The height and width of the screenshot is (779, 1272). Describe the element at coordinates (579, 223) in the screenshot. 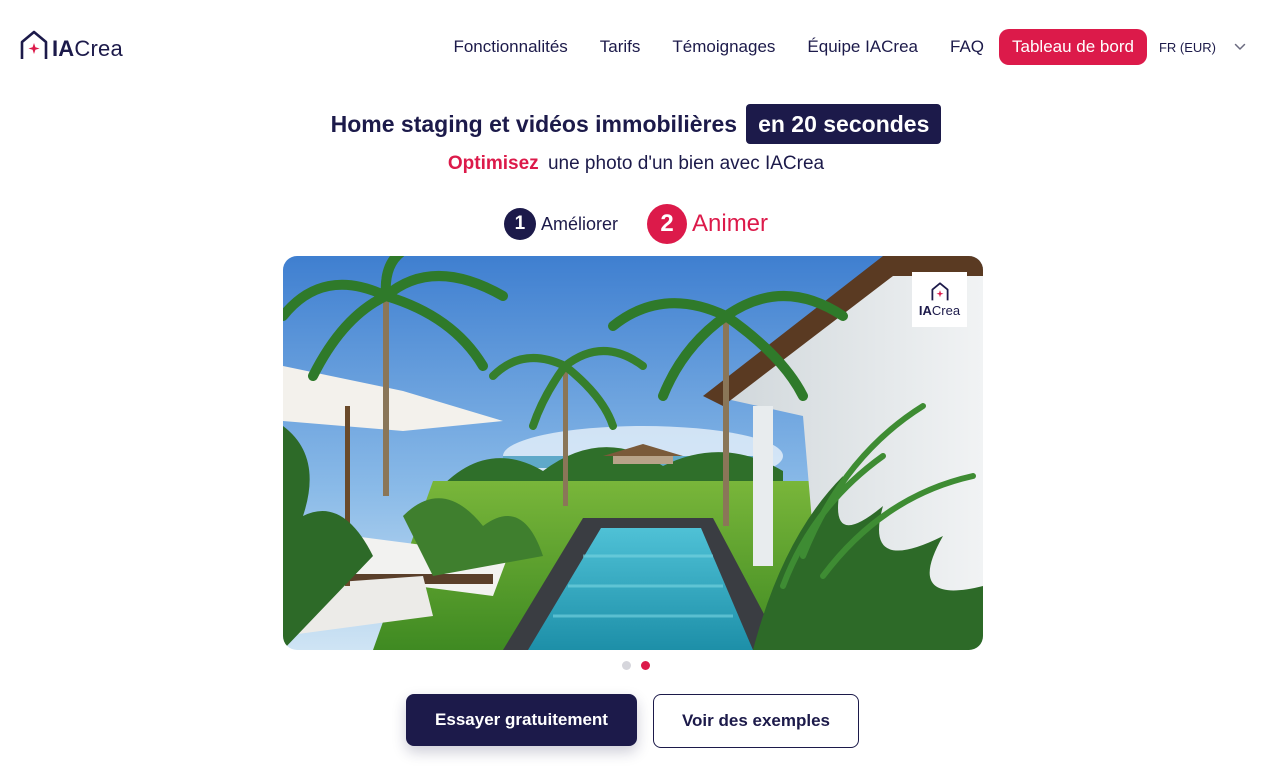

I see `step-label-1: Améliorer` at that location.